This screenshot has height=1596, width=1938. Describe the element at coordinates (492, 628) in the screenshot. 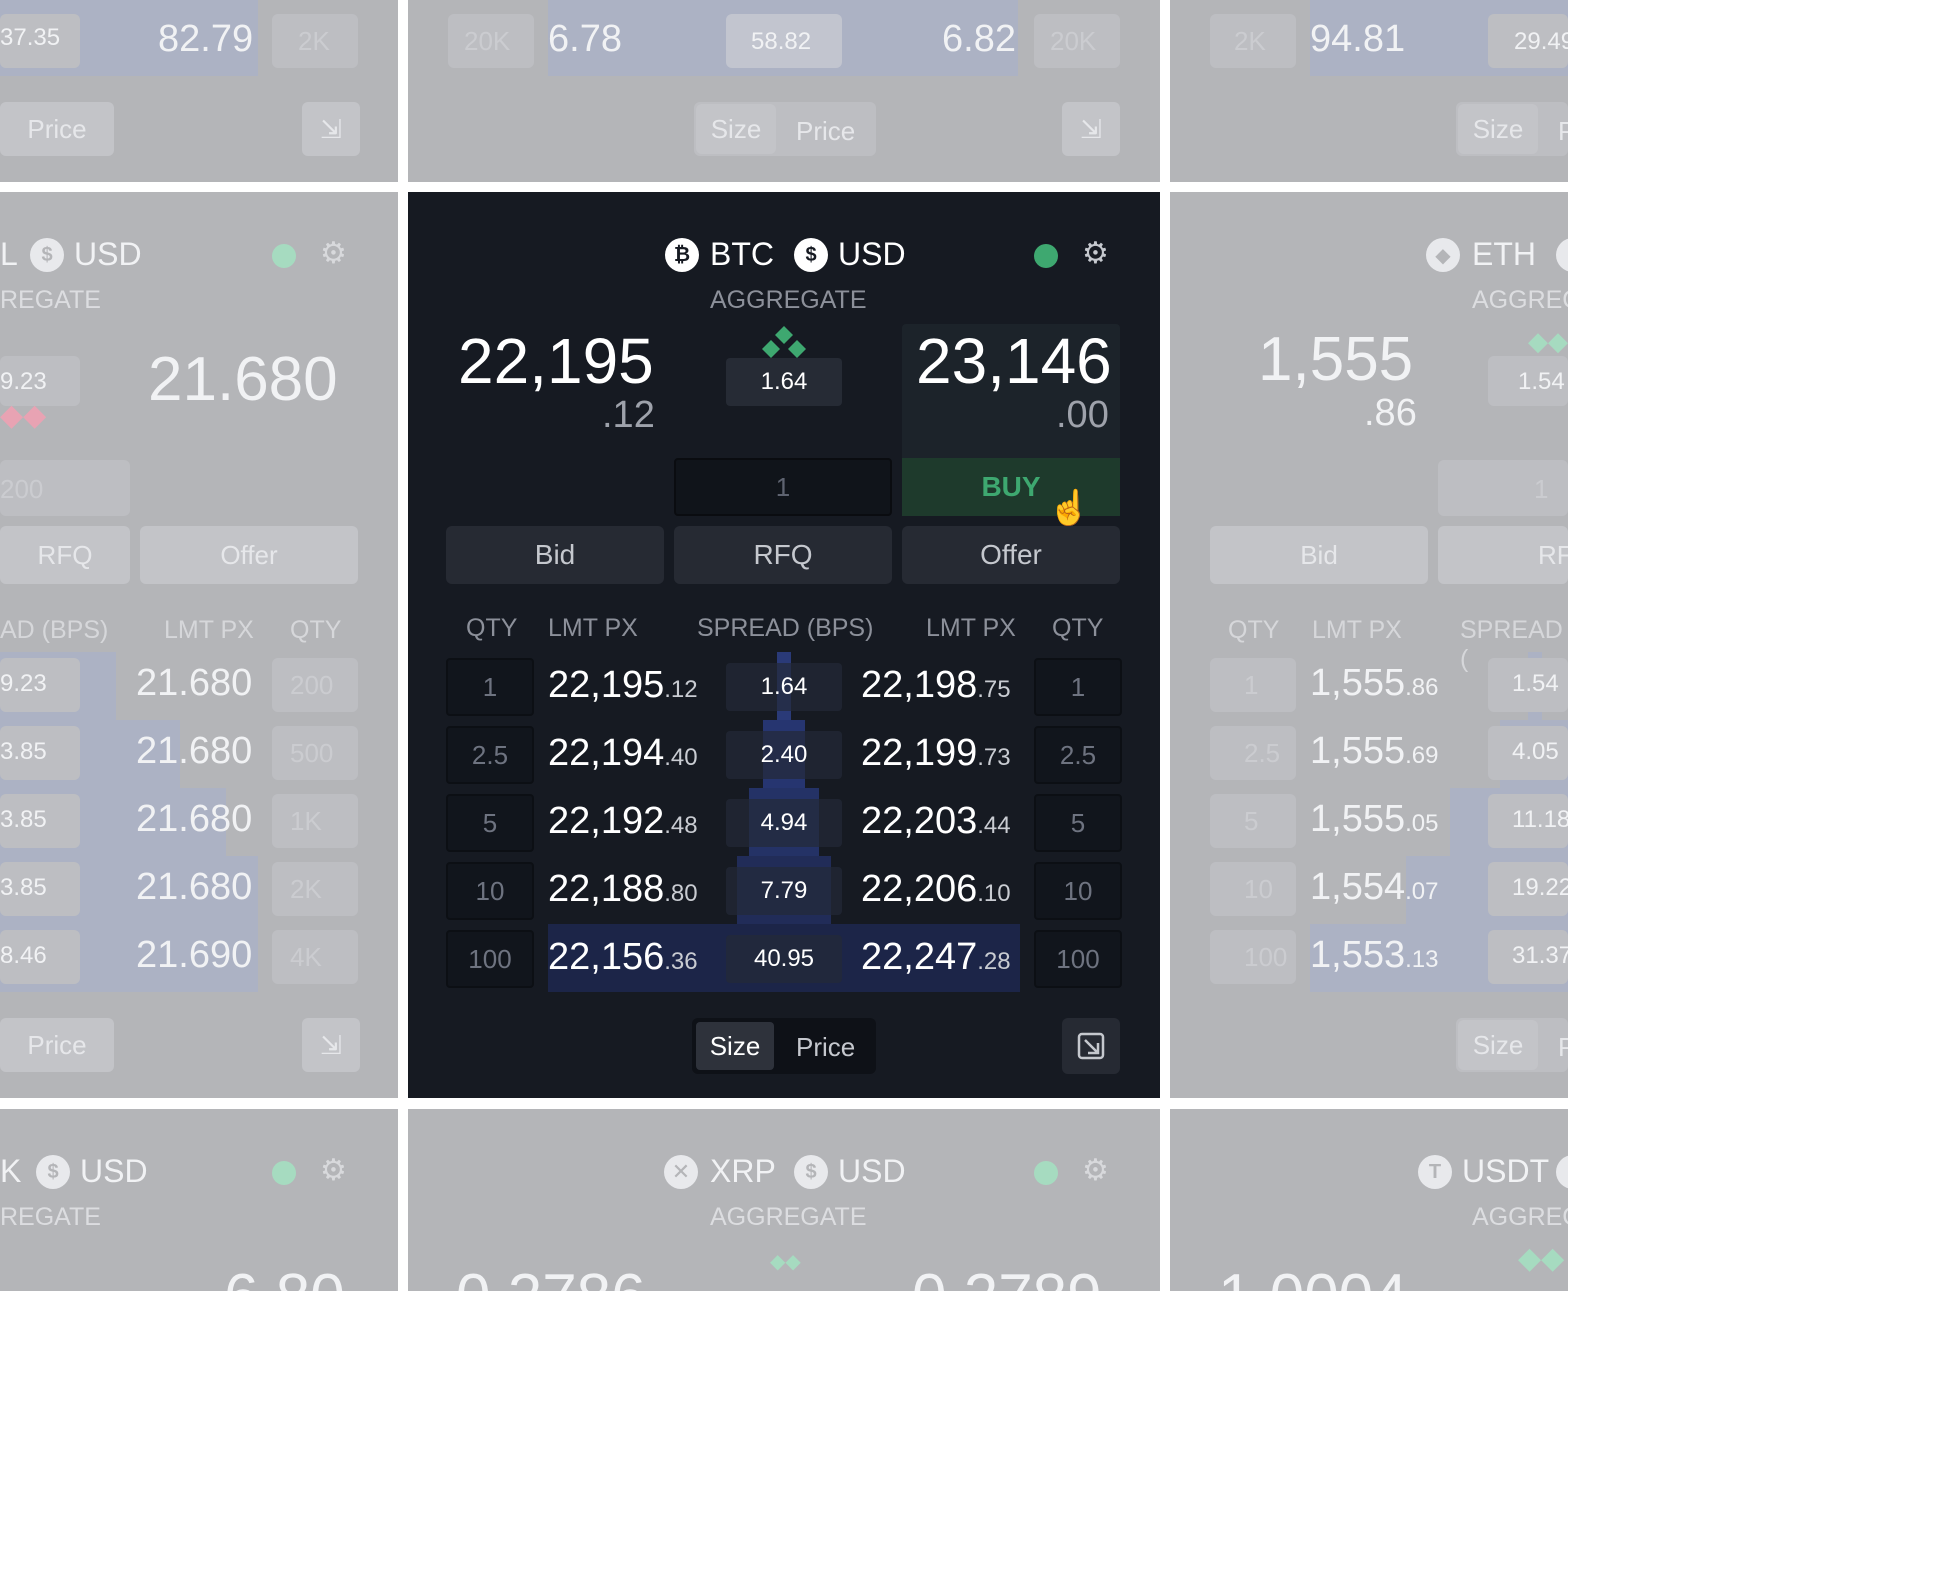

I see `col-qty-left: QTY` at that location.